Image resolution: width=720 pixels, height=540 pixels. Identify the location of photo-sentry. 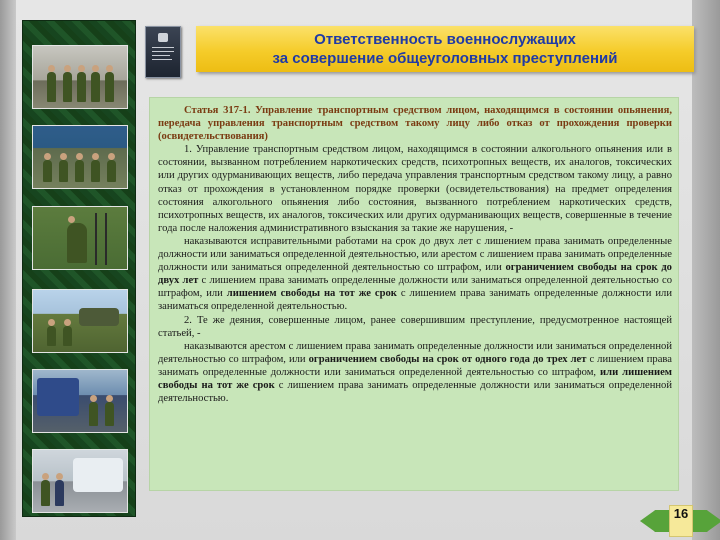
(80, 238).